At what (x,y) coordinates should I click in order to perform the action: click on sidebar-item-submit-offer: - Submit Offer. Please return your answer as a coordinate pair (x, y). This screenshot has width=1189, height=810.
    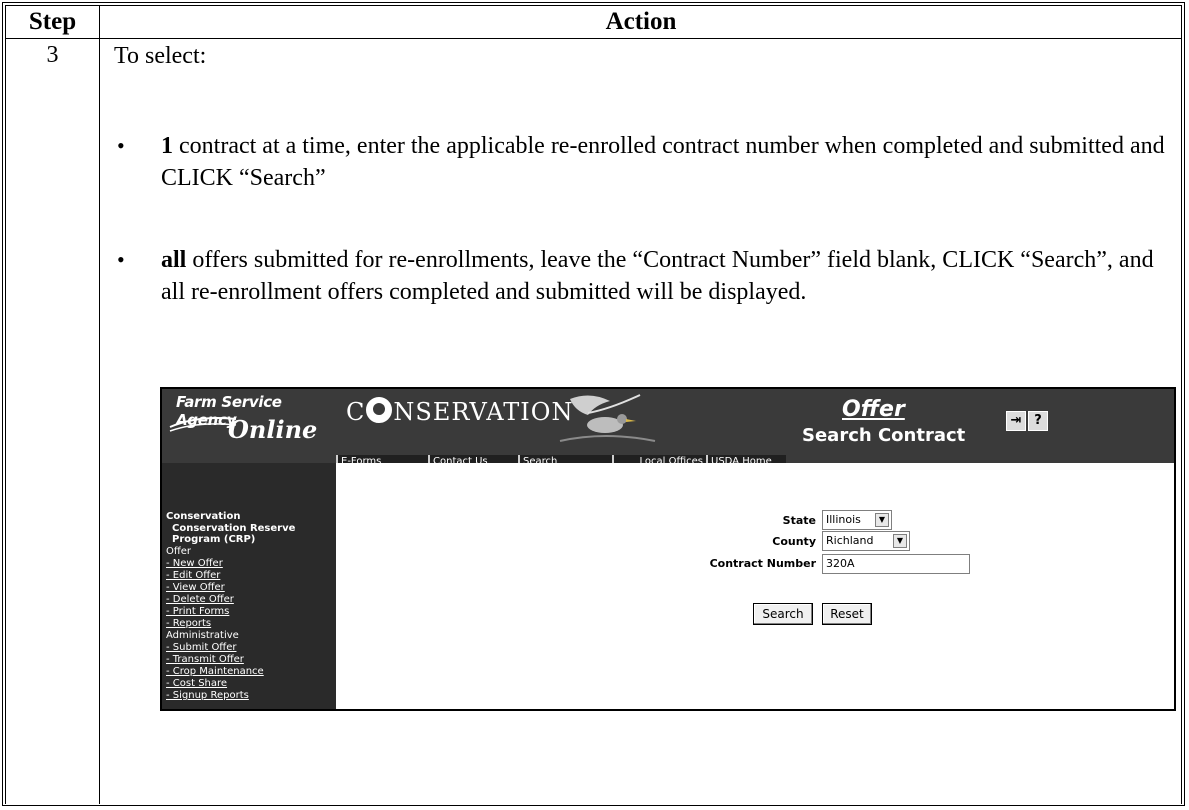
    Looking at the image, I should click on (201, 648).